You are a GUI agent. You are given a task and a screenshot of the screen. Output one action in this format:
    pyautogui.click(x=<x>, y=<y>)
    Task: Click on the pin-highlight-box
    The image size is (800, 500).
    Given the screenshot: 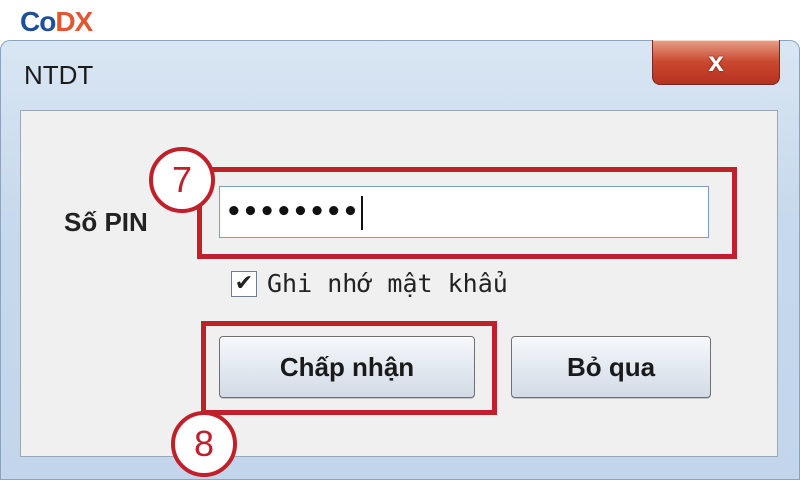 What is the action you would take?
    pyautogui.click(x=467, y=213)
    